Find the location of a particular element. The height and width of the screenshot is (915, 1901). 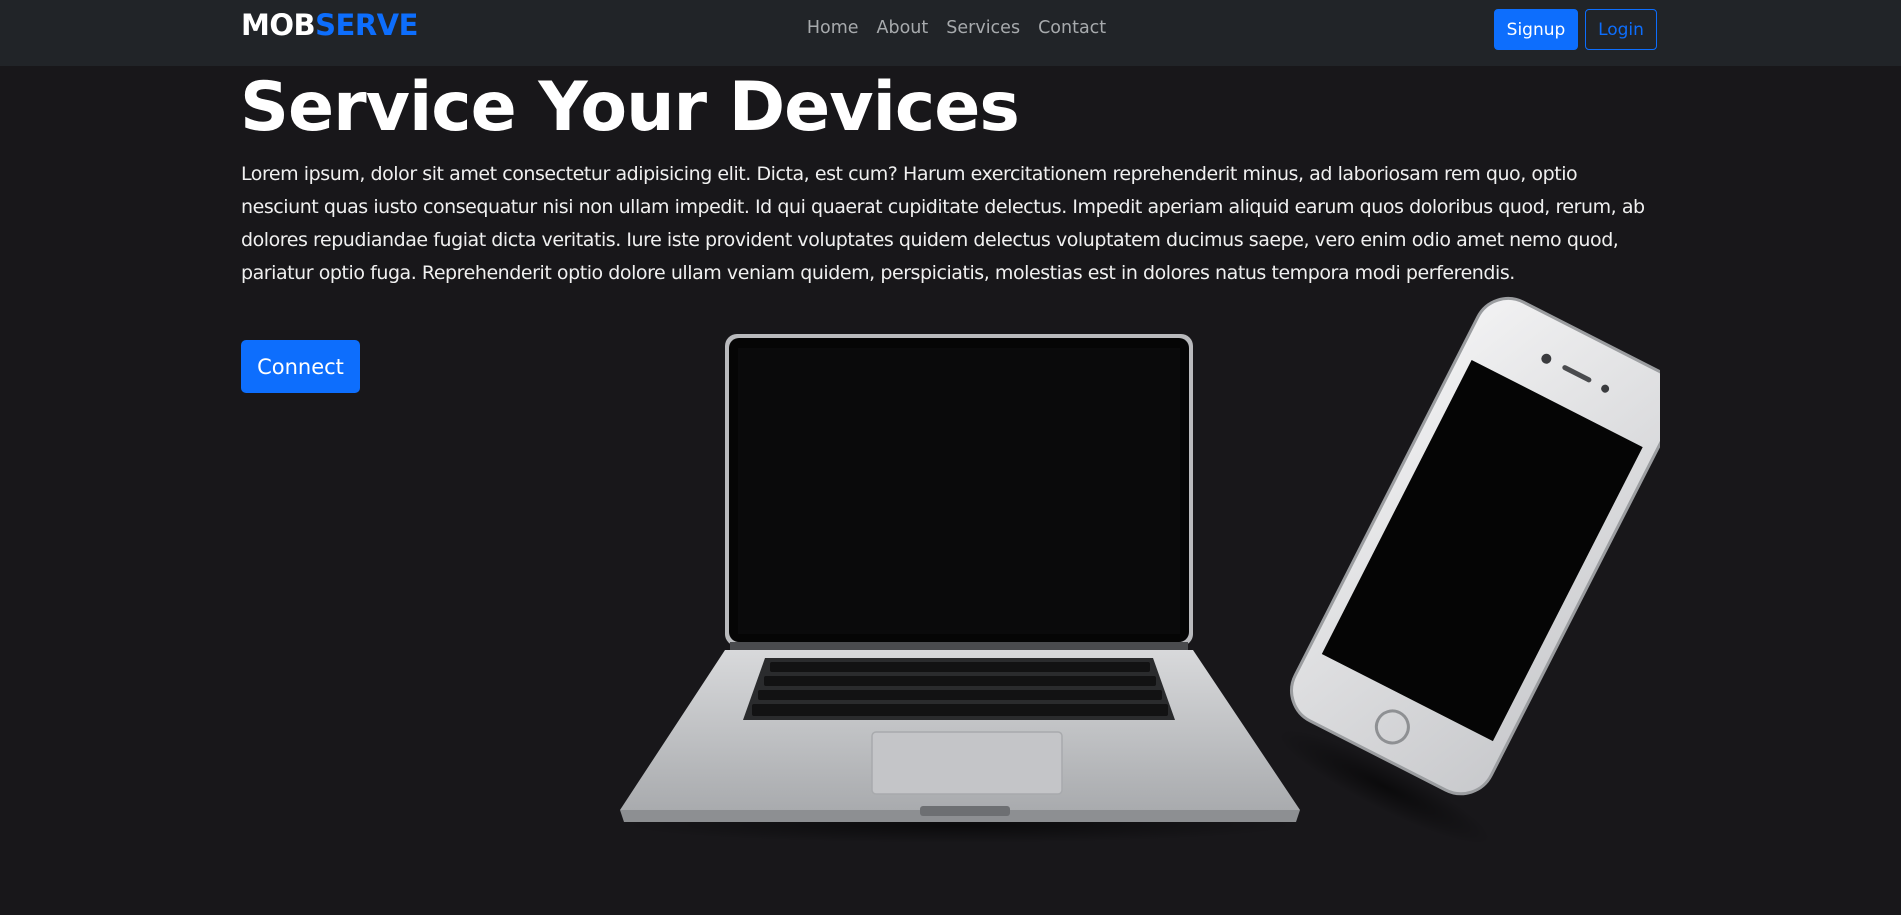

phone-graphic is located at coordinates (1468, 570).